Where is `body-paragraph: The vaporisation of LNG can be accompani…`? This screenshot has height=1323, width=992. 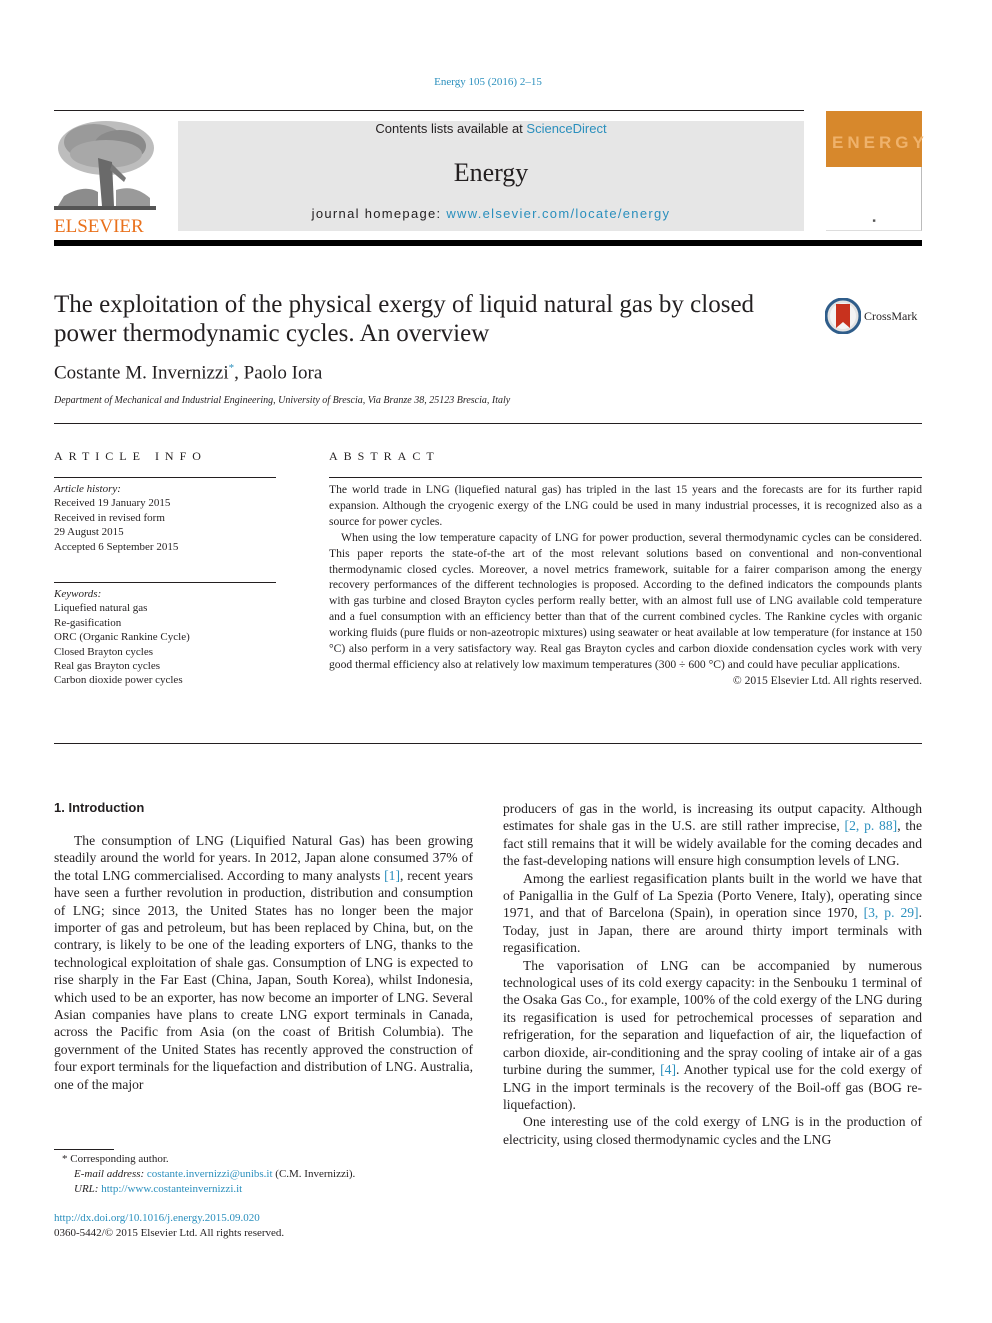
body-paragraph: The vaporisation of LNG can be accompani… is located at coordinates (712, 1035).